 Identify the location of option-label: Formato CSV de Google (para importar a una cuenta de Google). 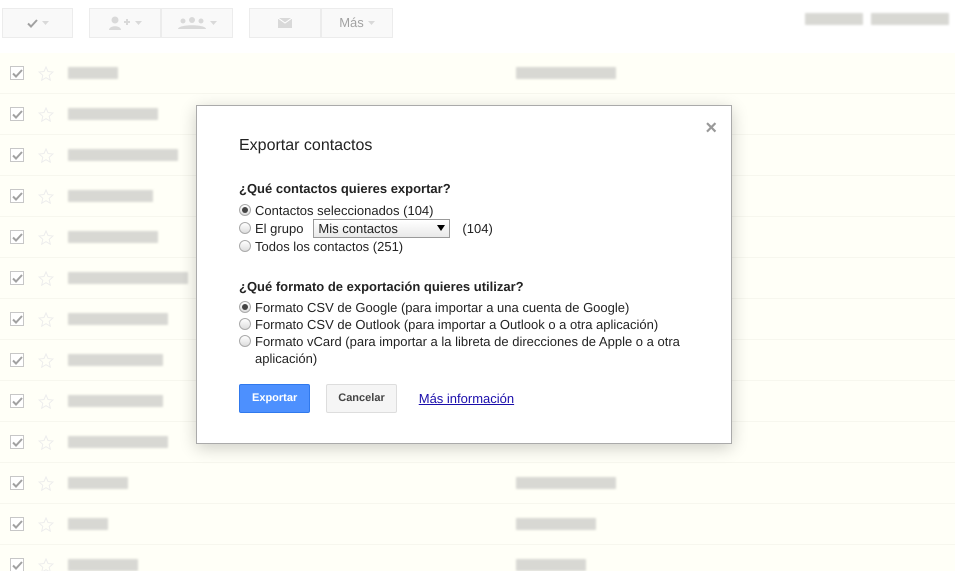
(442, 307).